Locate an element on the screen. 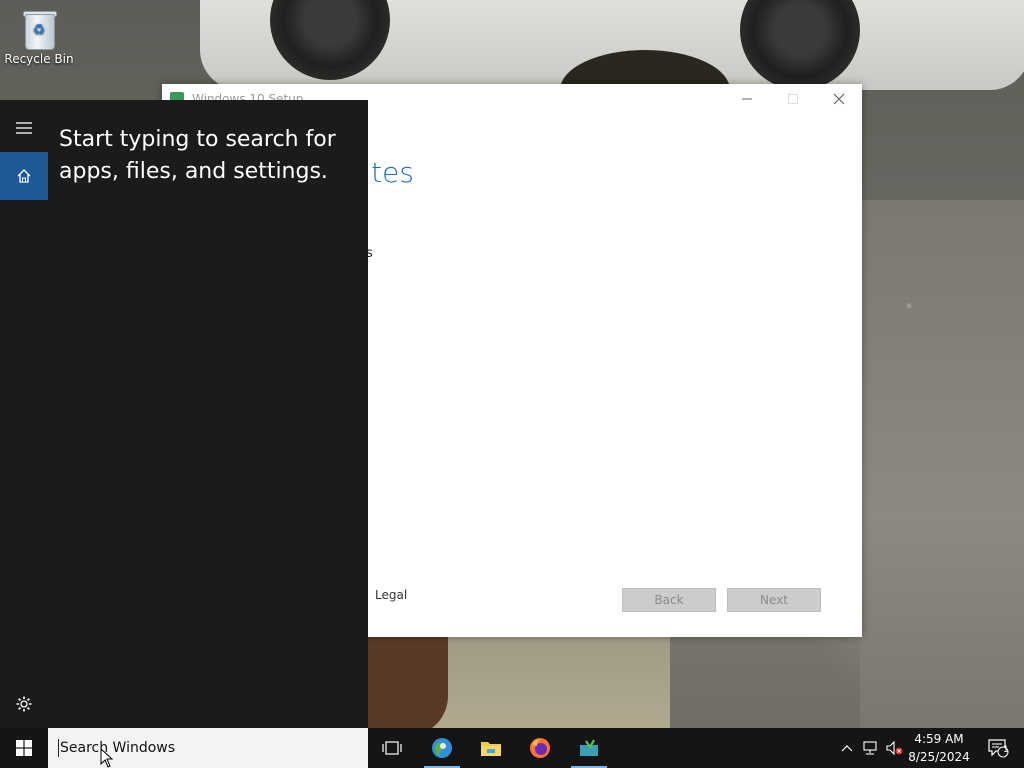  mouse-cursor-icon is located at coordinates (107, 758).